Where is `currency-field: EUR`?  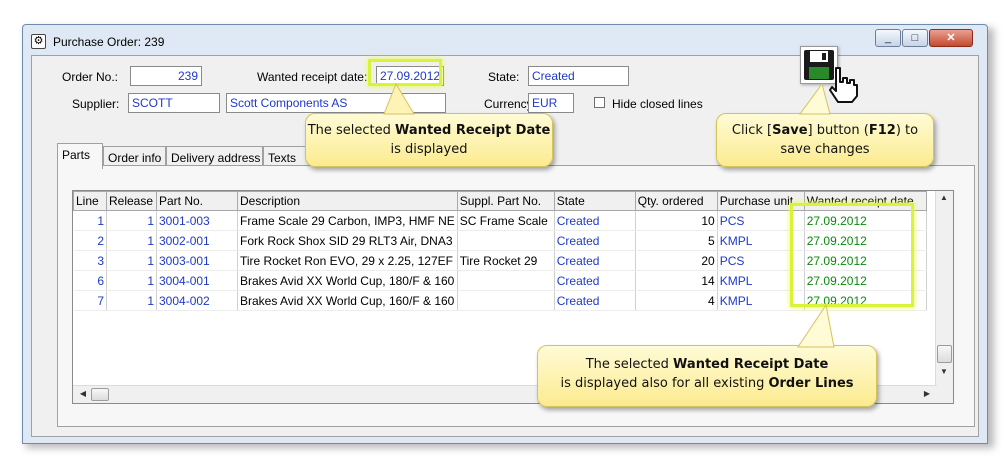 currency-field: EUR is located at coordinates (551, 103).